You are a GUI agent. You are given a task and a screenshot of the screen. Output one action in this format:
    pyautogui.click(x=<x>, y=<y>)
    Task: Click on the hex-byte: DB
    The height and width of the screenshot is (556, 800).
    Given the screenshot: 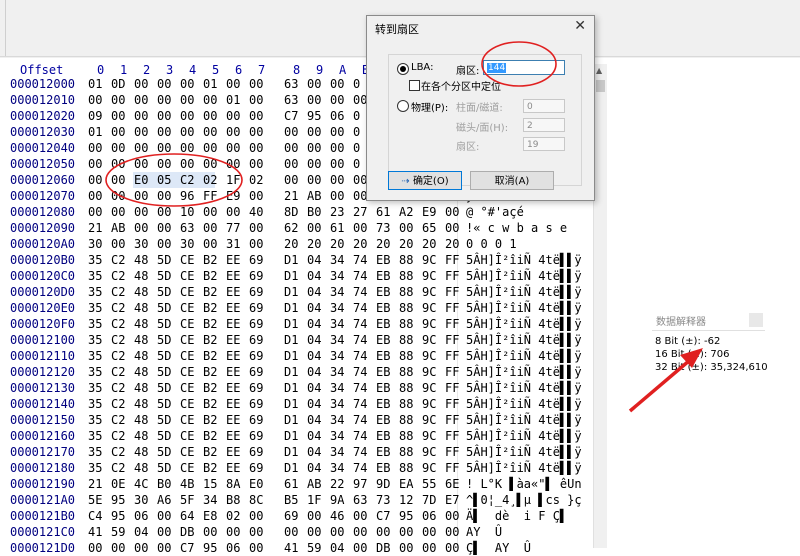 What is the action you would take?
    pyautogui.click(x=383, y=548)
    